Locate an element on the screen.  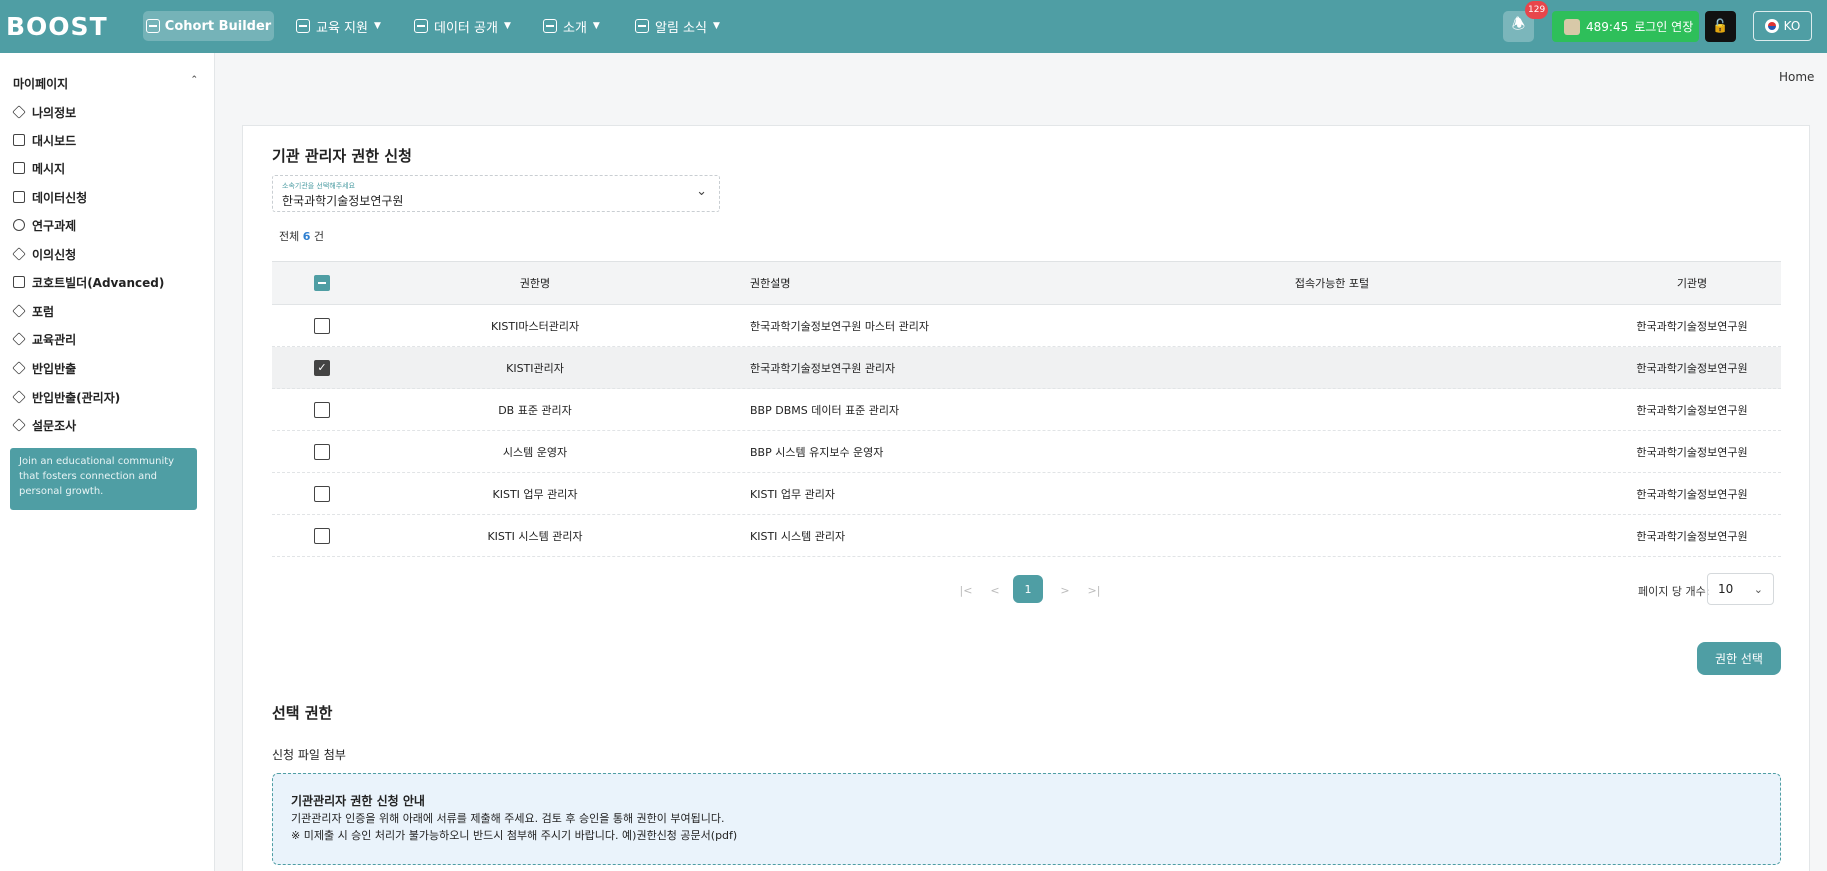
nav-education-support: 교육 지원 ▼ is located at coordinates (338, 26).